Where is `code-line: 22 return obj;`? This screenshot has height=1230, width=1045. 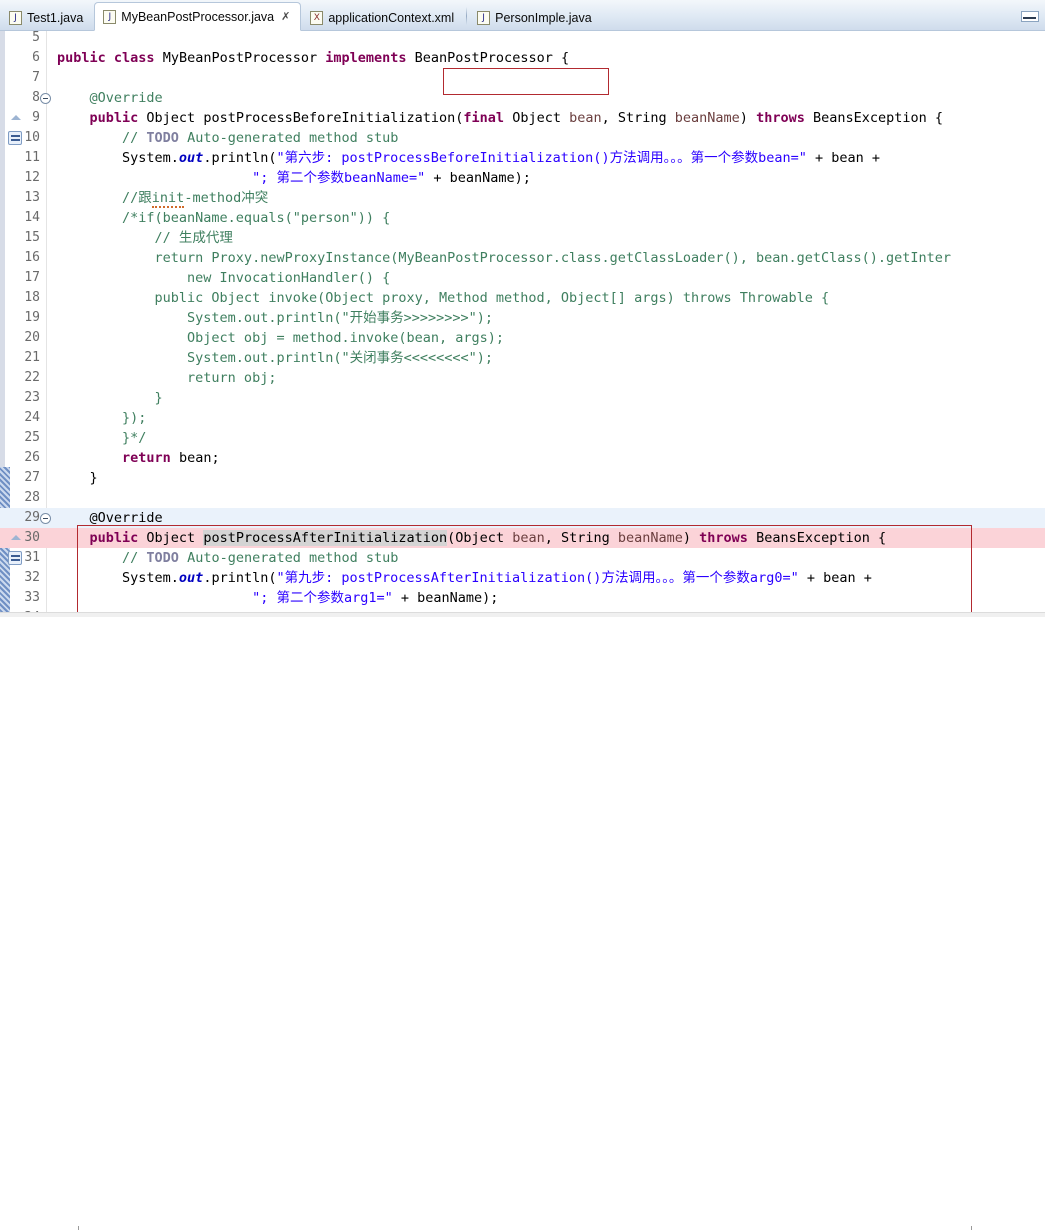
code-line: 22 return obj; is located at coordinates (522, 378).